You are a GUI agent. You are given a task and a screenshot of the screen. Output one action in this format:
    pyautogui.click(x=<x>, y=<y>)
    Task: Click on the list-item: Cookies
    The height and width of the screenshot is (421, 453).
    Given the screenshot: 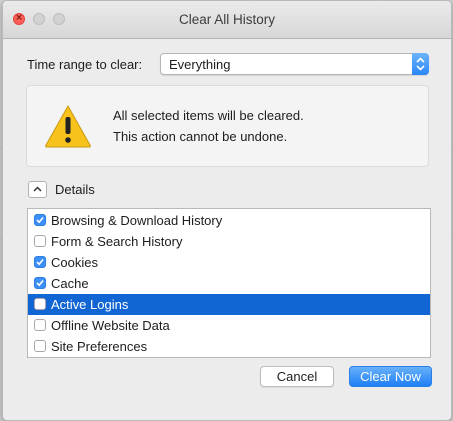 What is the action you would take?
    pyautogui.click(x=229, y=262)
    